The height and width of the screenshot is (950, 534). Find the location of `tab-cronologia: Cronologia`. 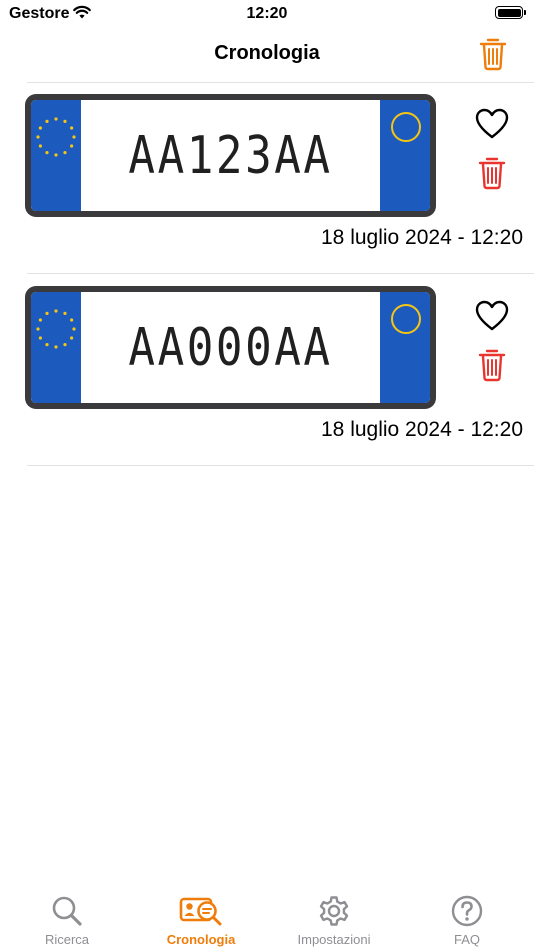

tab-cronologia: Cronologia is located at coordinates (201, 918).